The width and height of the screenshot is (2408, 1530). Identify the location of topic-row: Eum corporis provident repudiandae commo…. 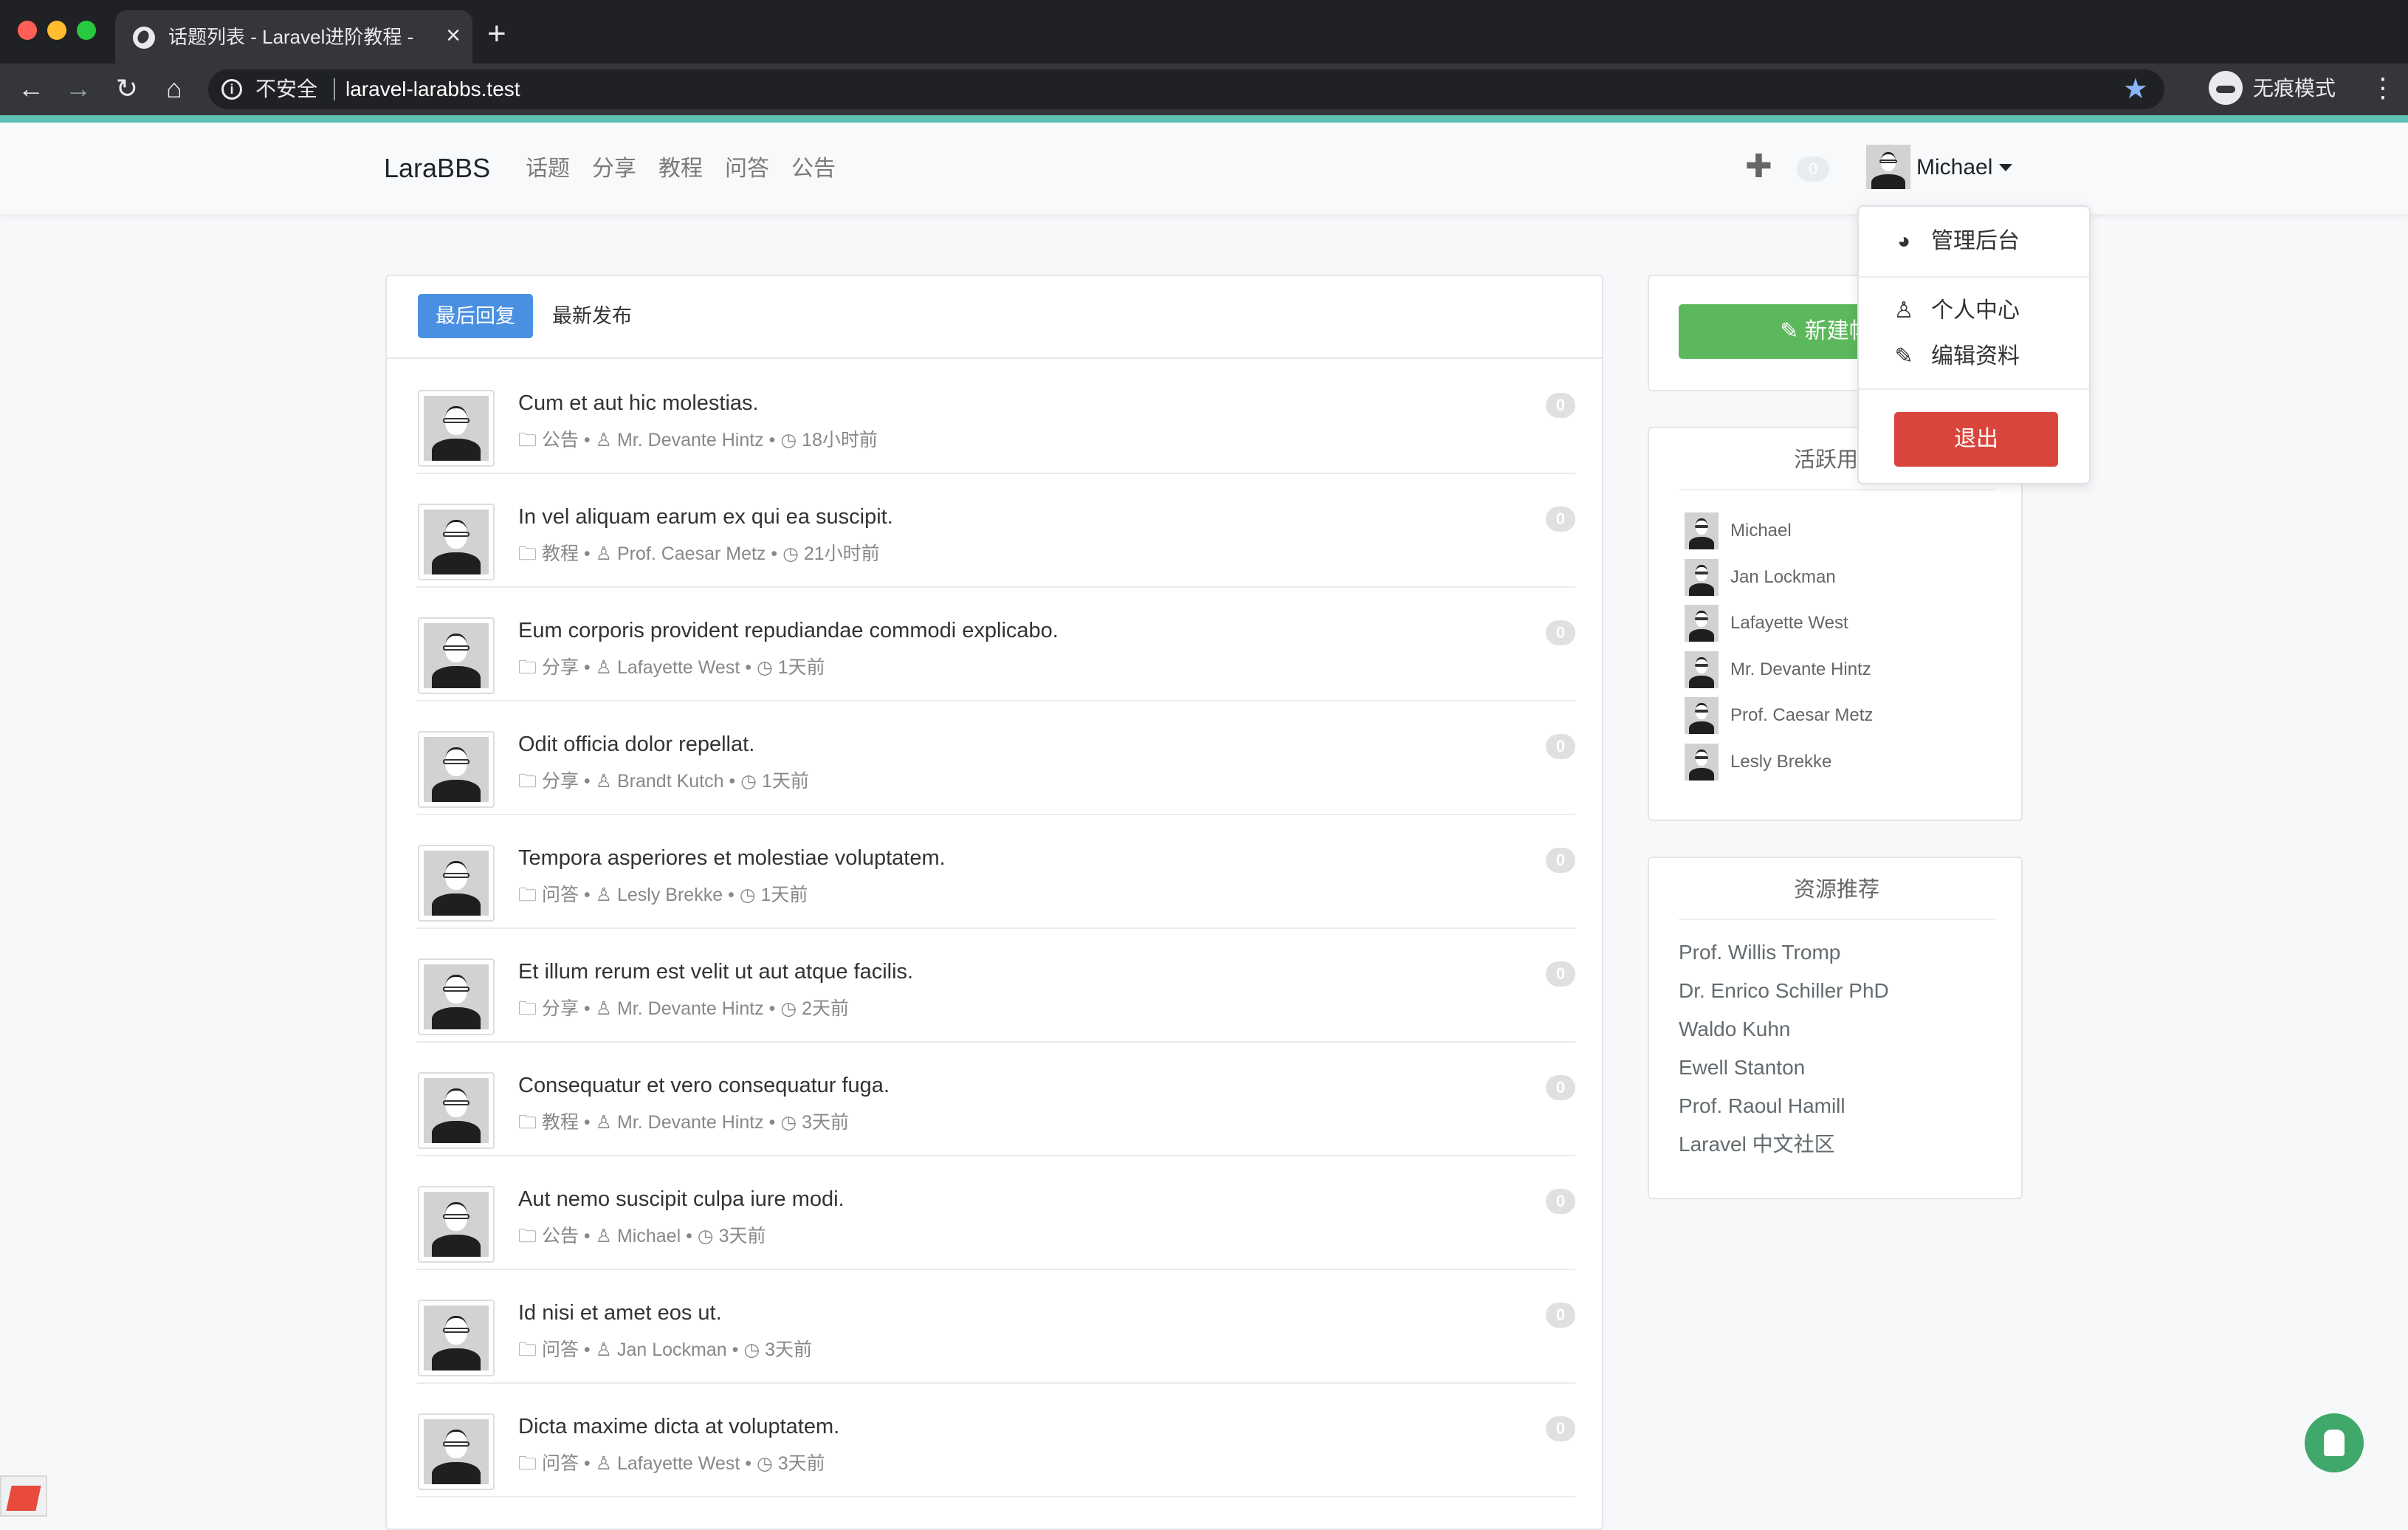
(996, 644).